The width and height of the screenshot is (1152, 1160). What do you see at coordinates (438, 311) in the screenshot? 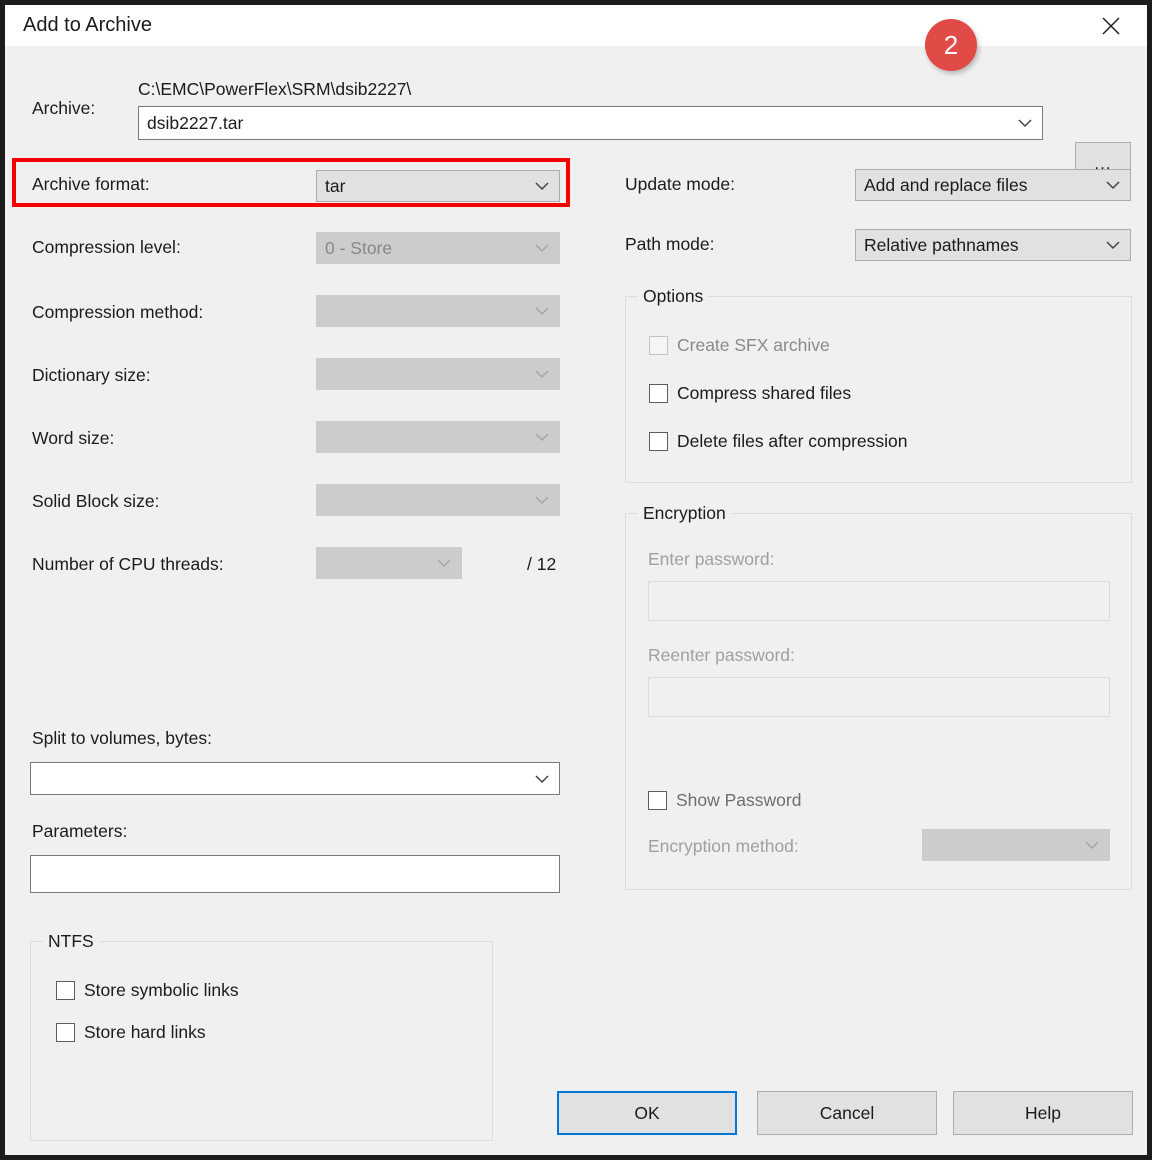
I see `compression-method-combobox` at bounding box center [438, 311].